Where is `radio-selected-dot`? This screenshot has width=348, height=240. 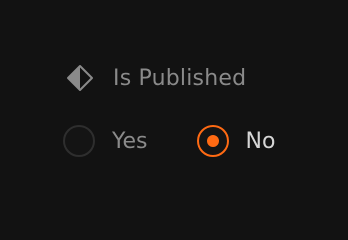 radio-selected-dot is located at coordinates (212, 141).